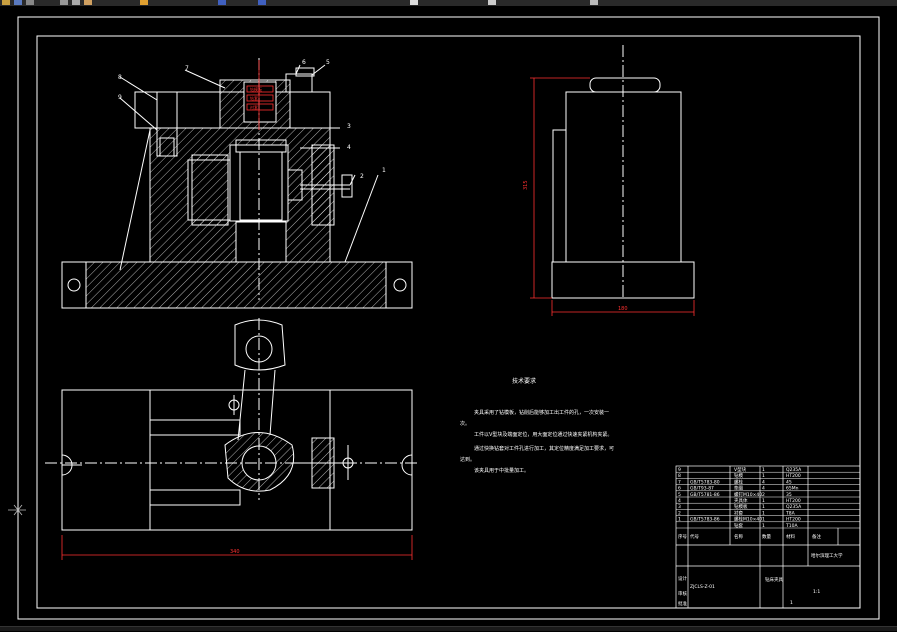  What do you see at coordinates (120, 97) in the screenshot?
I see `callout-9: 9` at bounding box center [120, 97].